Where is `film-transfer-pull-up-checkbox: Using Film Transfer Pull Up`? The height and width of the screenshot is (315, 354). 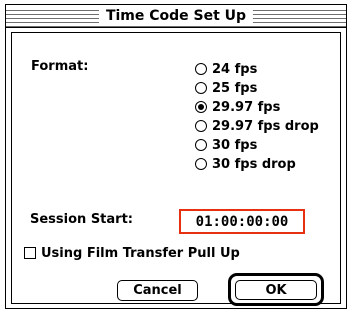
film-transfer-pull-up-checkbox: Using Film Transfer Pull Up is located at coordinates (132, 253).